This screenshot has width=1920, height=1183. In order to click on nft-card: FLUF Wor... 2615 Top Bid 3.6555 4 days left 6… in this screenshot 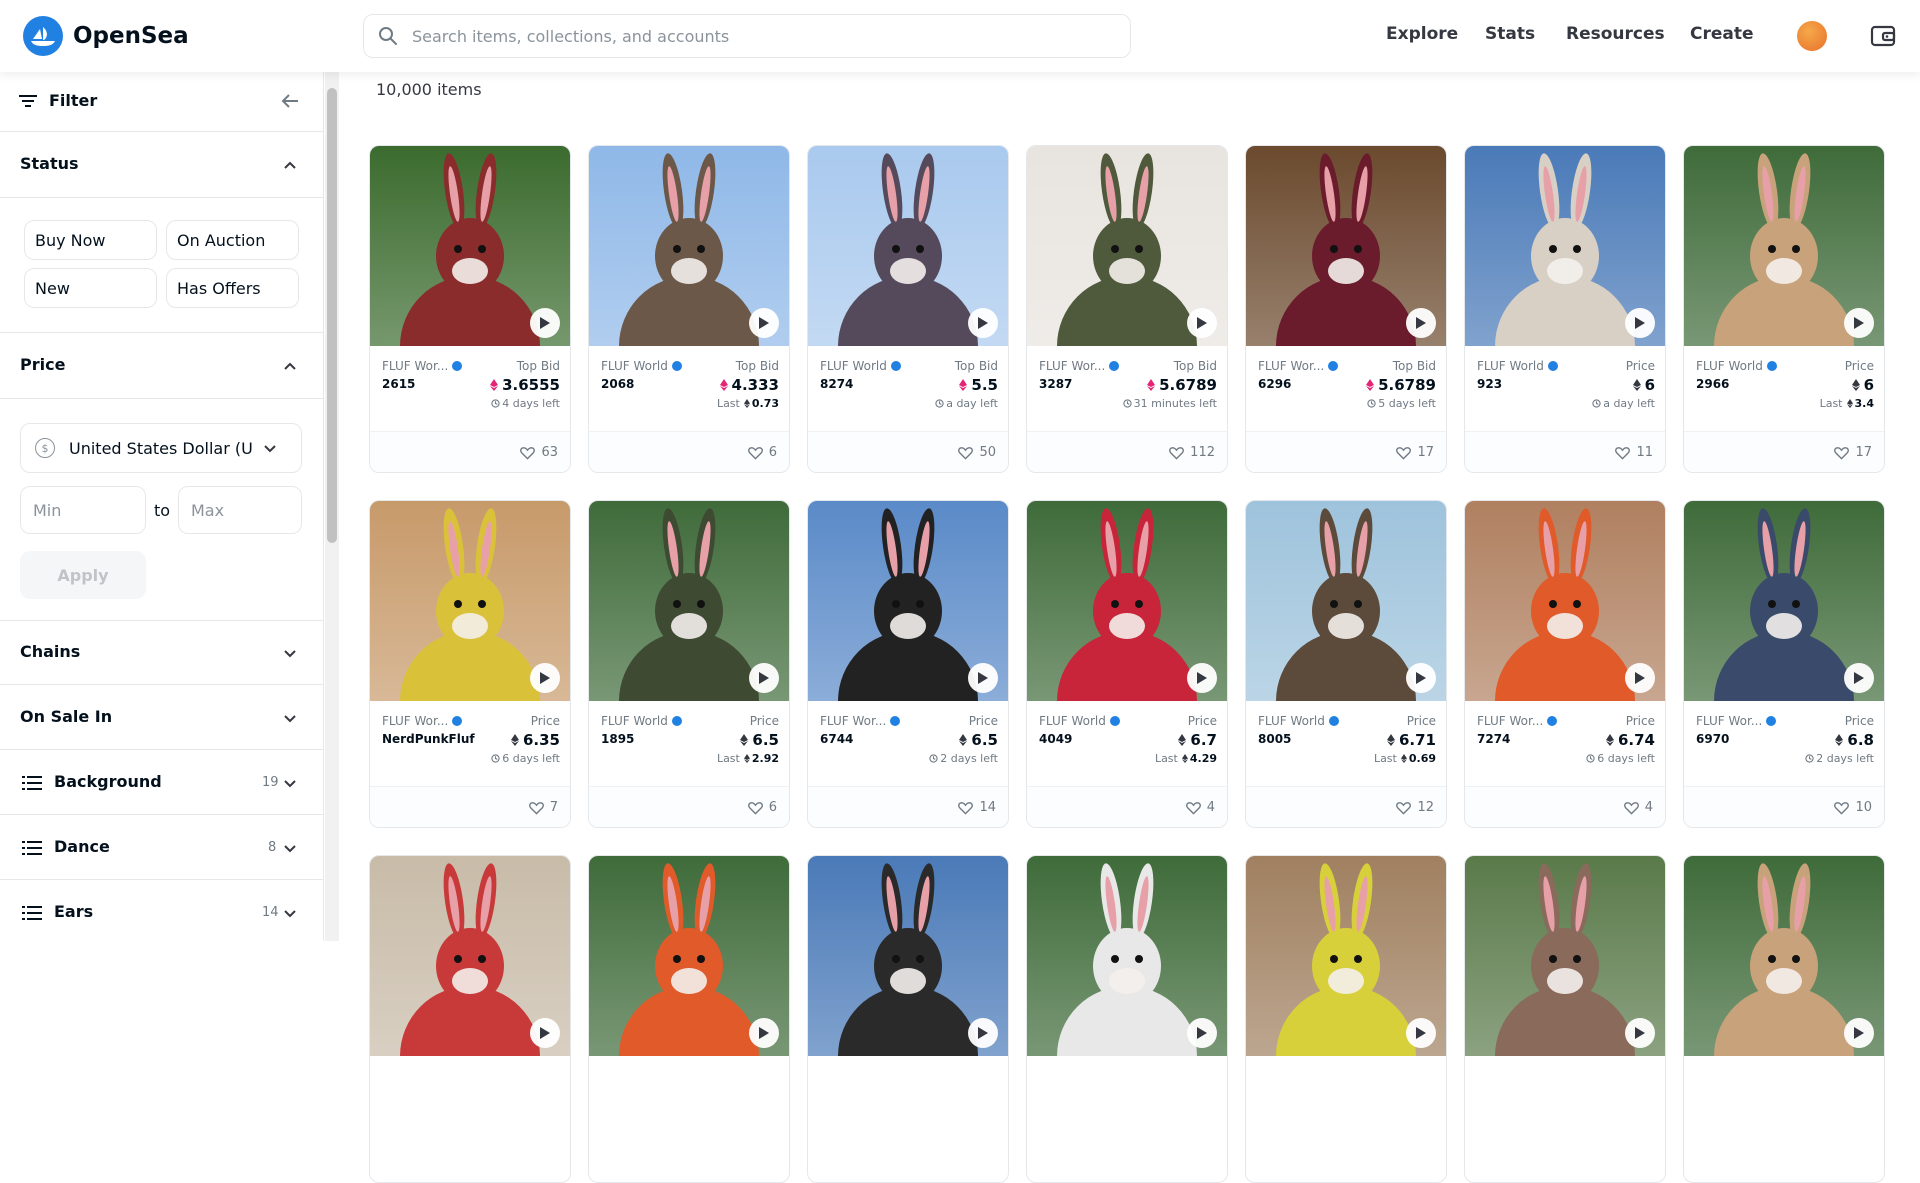, I will do `click(470, 309)`.